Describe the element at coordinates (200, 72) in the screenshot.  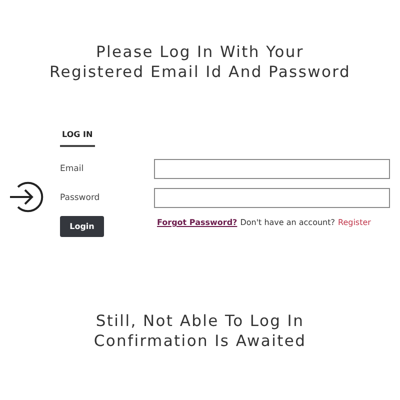
I see `page-heading: Registered Email Id And Password` at that location.